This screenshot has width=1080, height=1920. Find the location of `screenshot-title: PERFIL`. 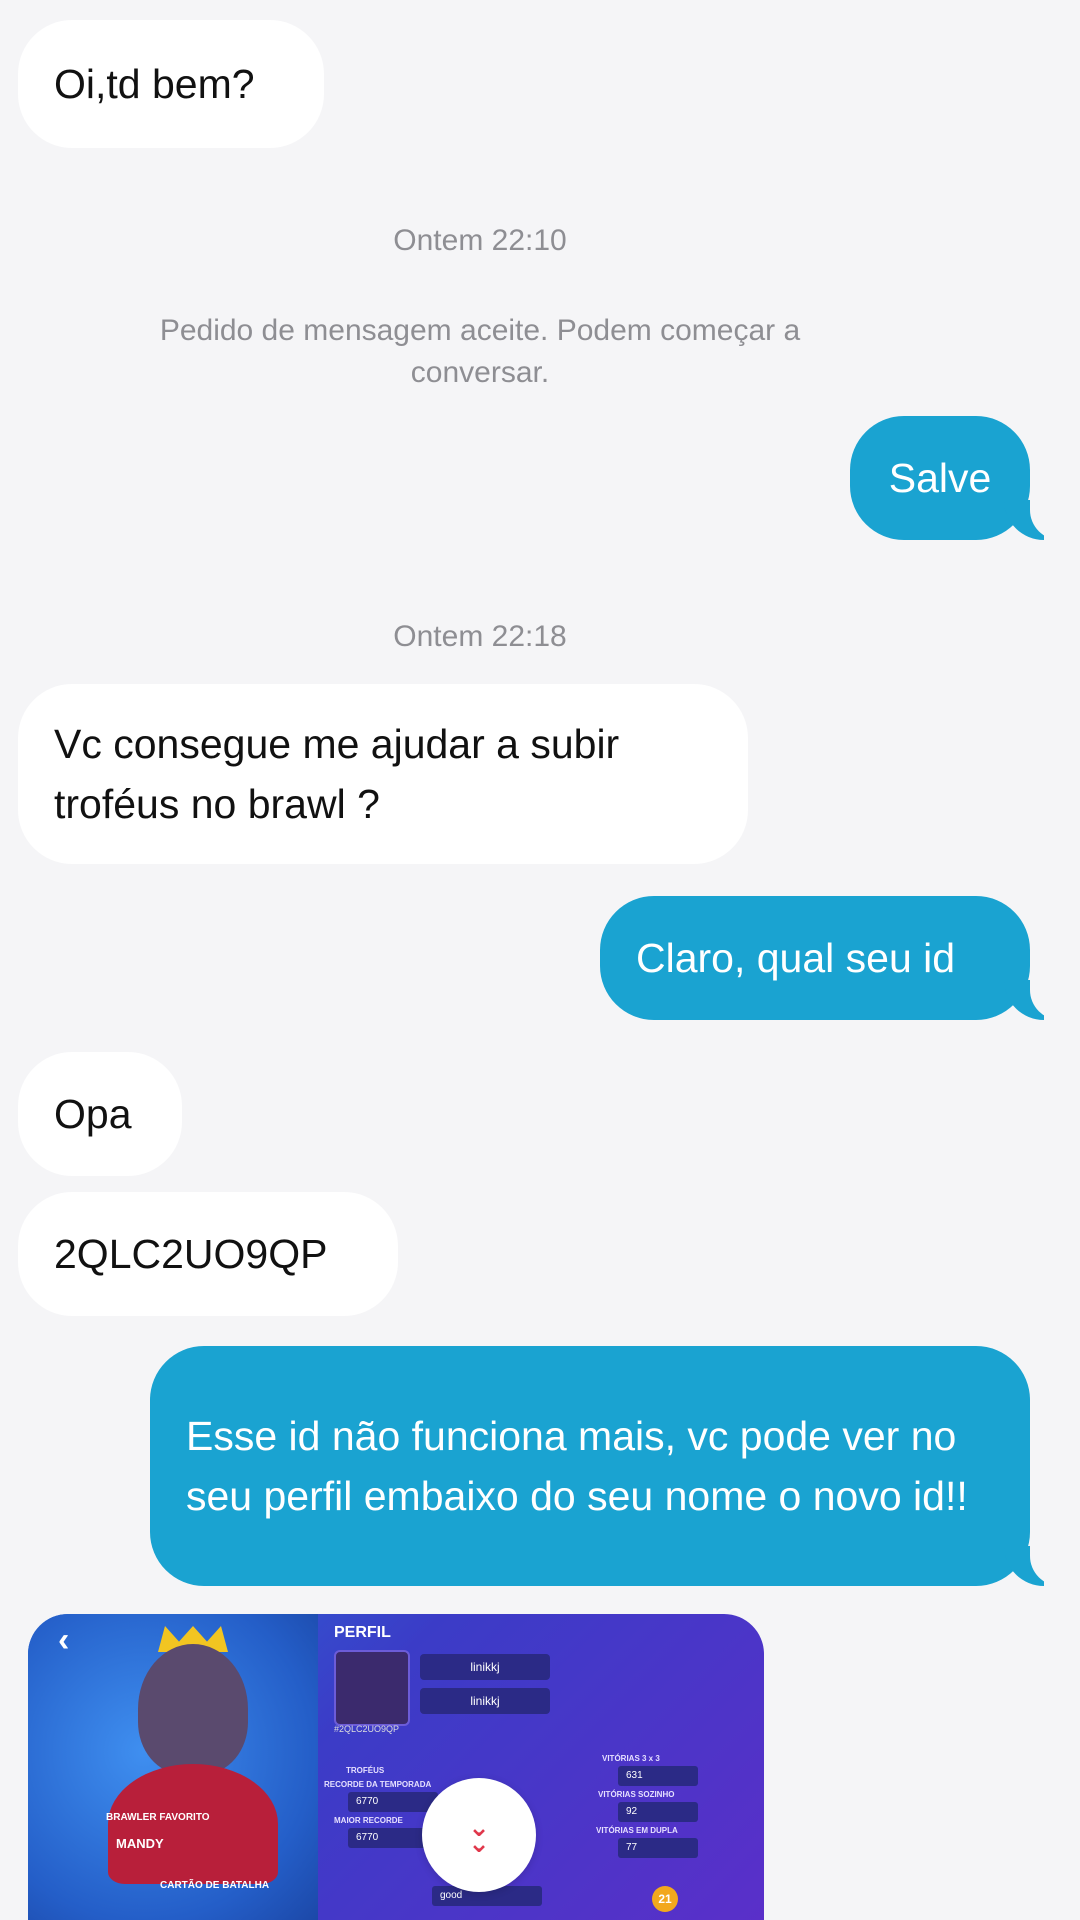

screenshot-title: PERFIL is located at coordinates (362, 1632).